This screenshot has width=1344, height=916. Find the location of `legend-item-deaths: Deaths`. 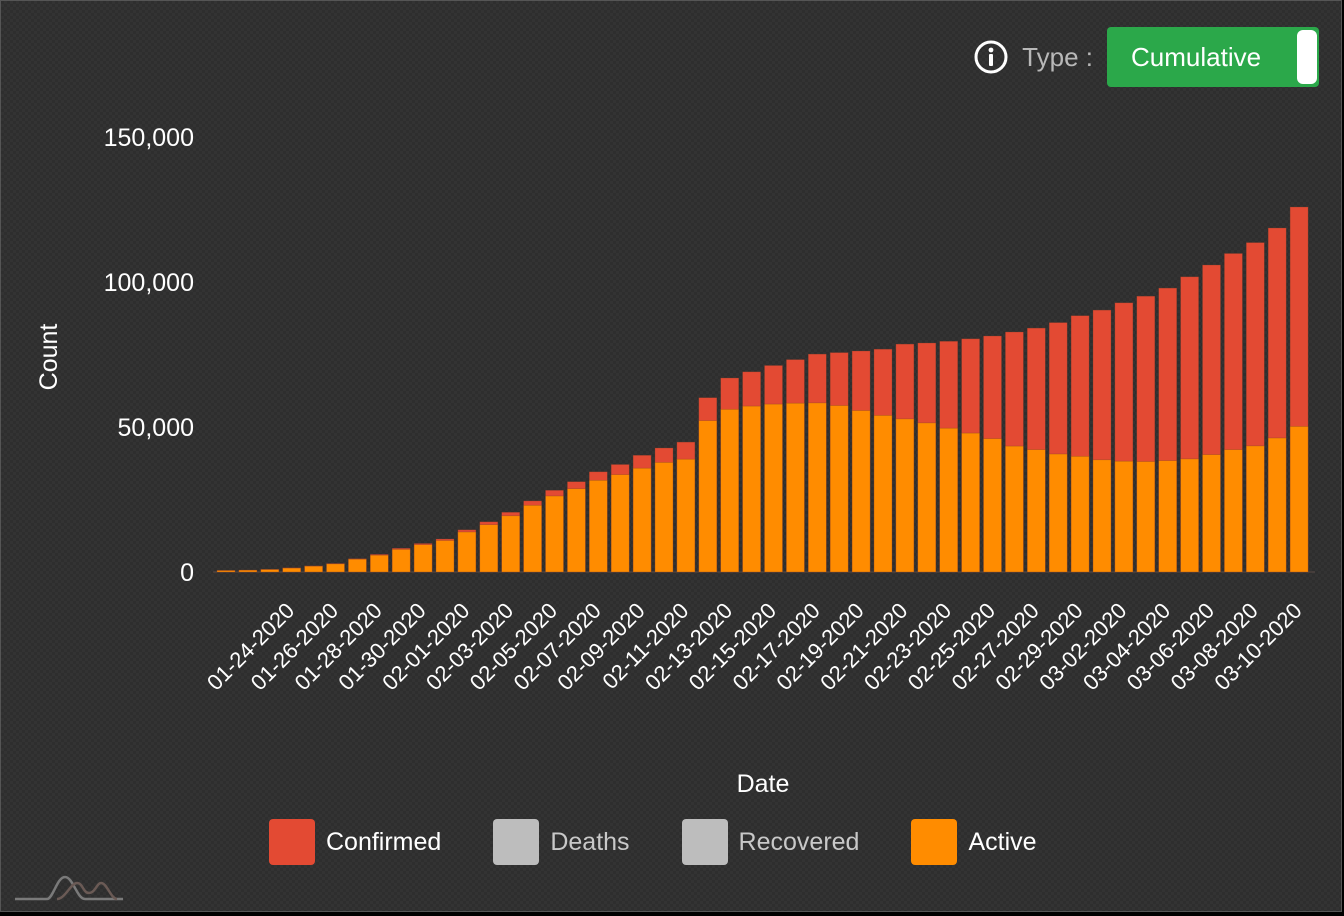

legend-item-deaths: Deaths is located at coordinates (561, 842).